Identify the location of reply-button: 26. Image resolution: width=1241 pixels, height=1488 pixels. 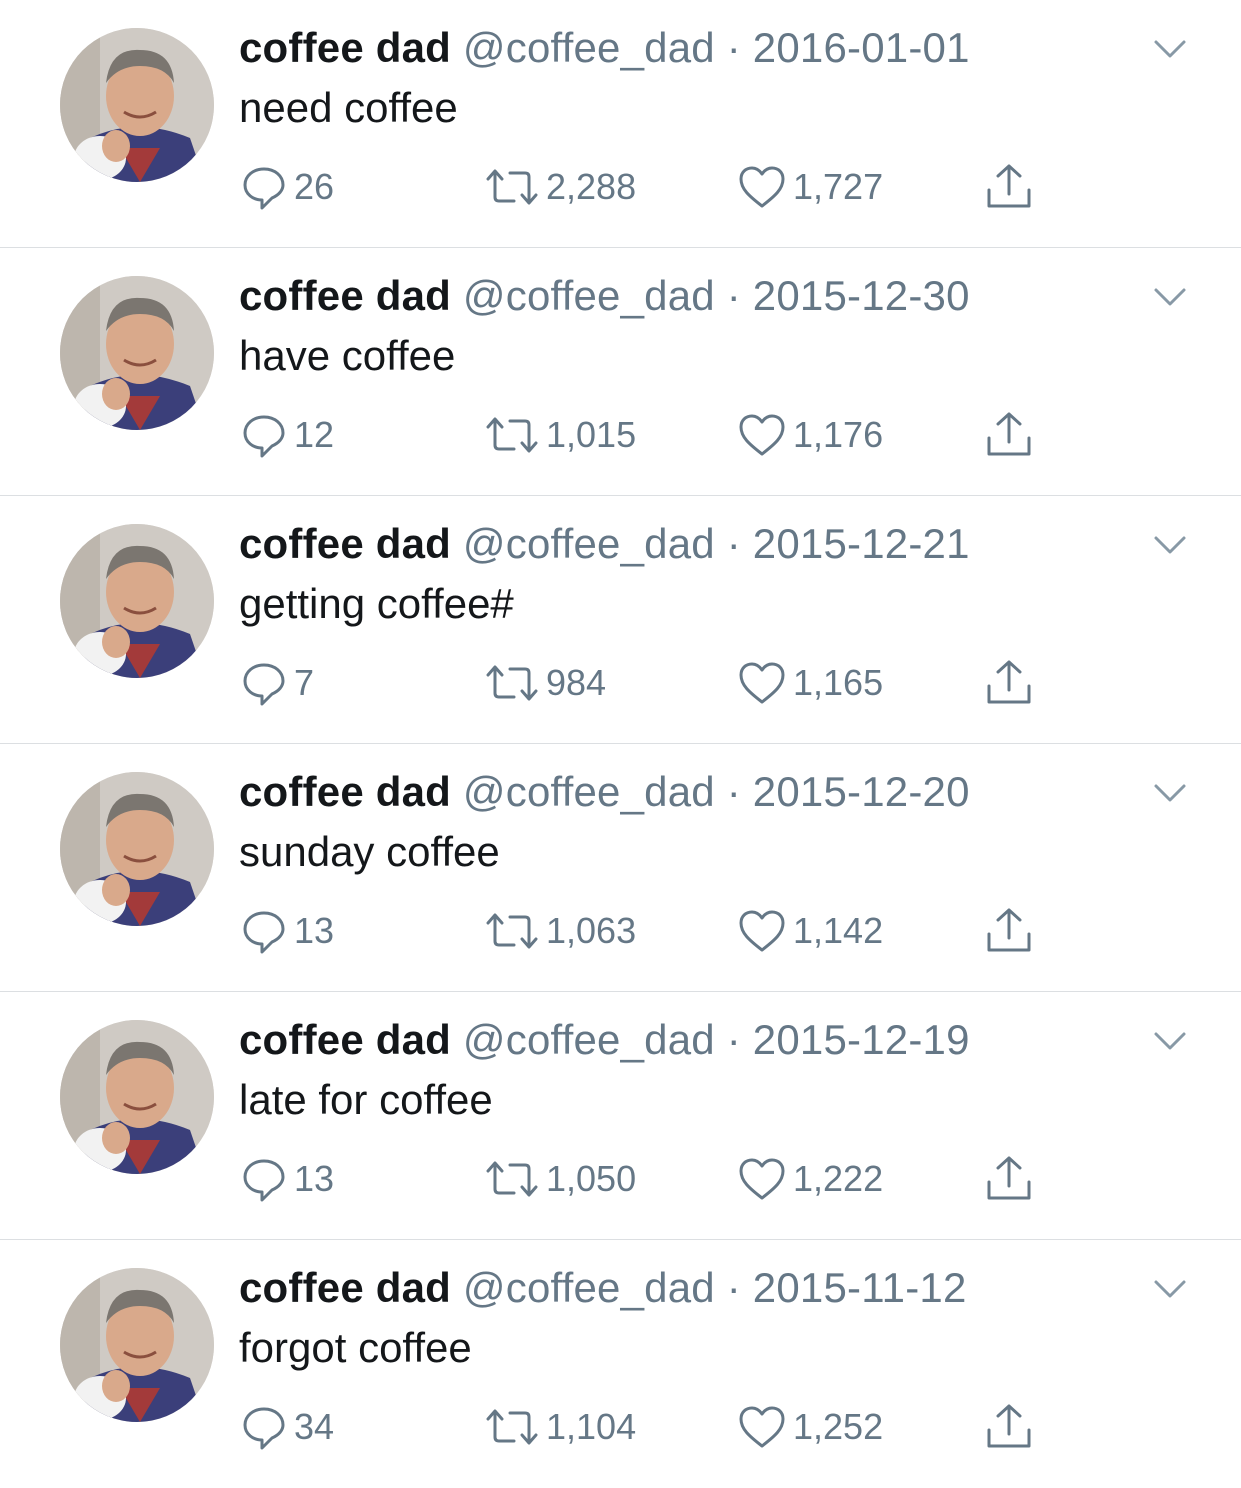
(287, 187).